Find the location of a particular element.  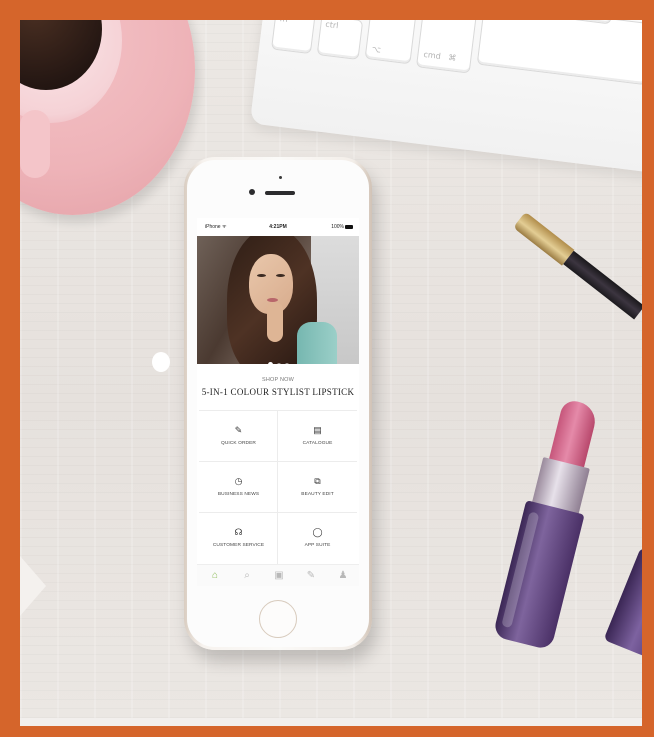

status-bar: iPhone ᯤ 4:21PM 100% is located at coordinates (278, 227).